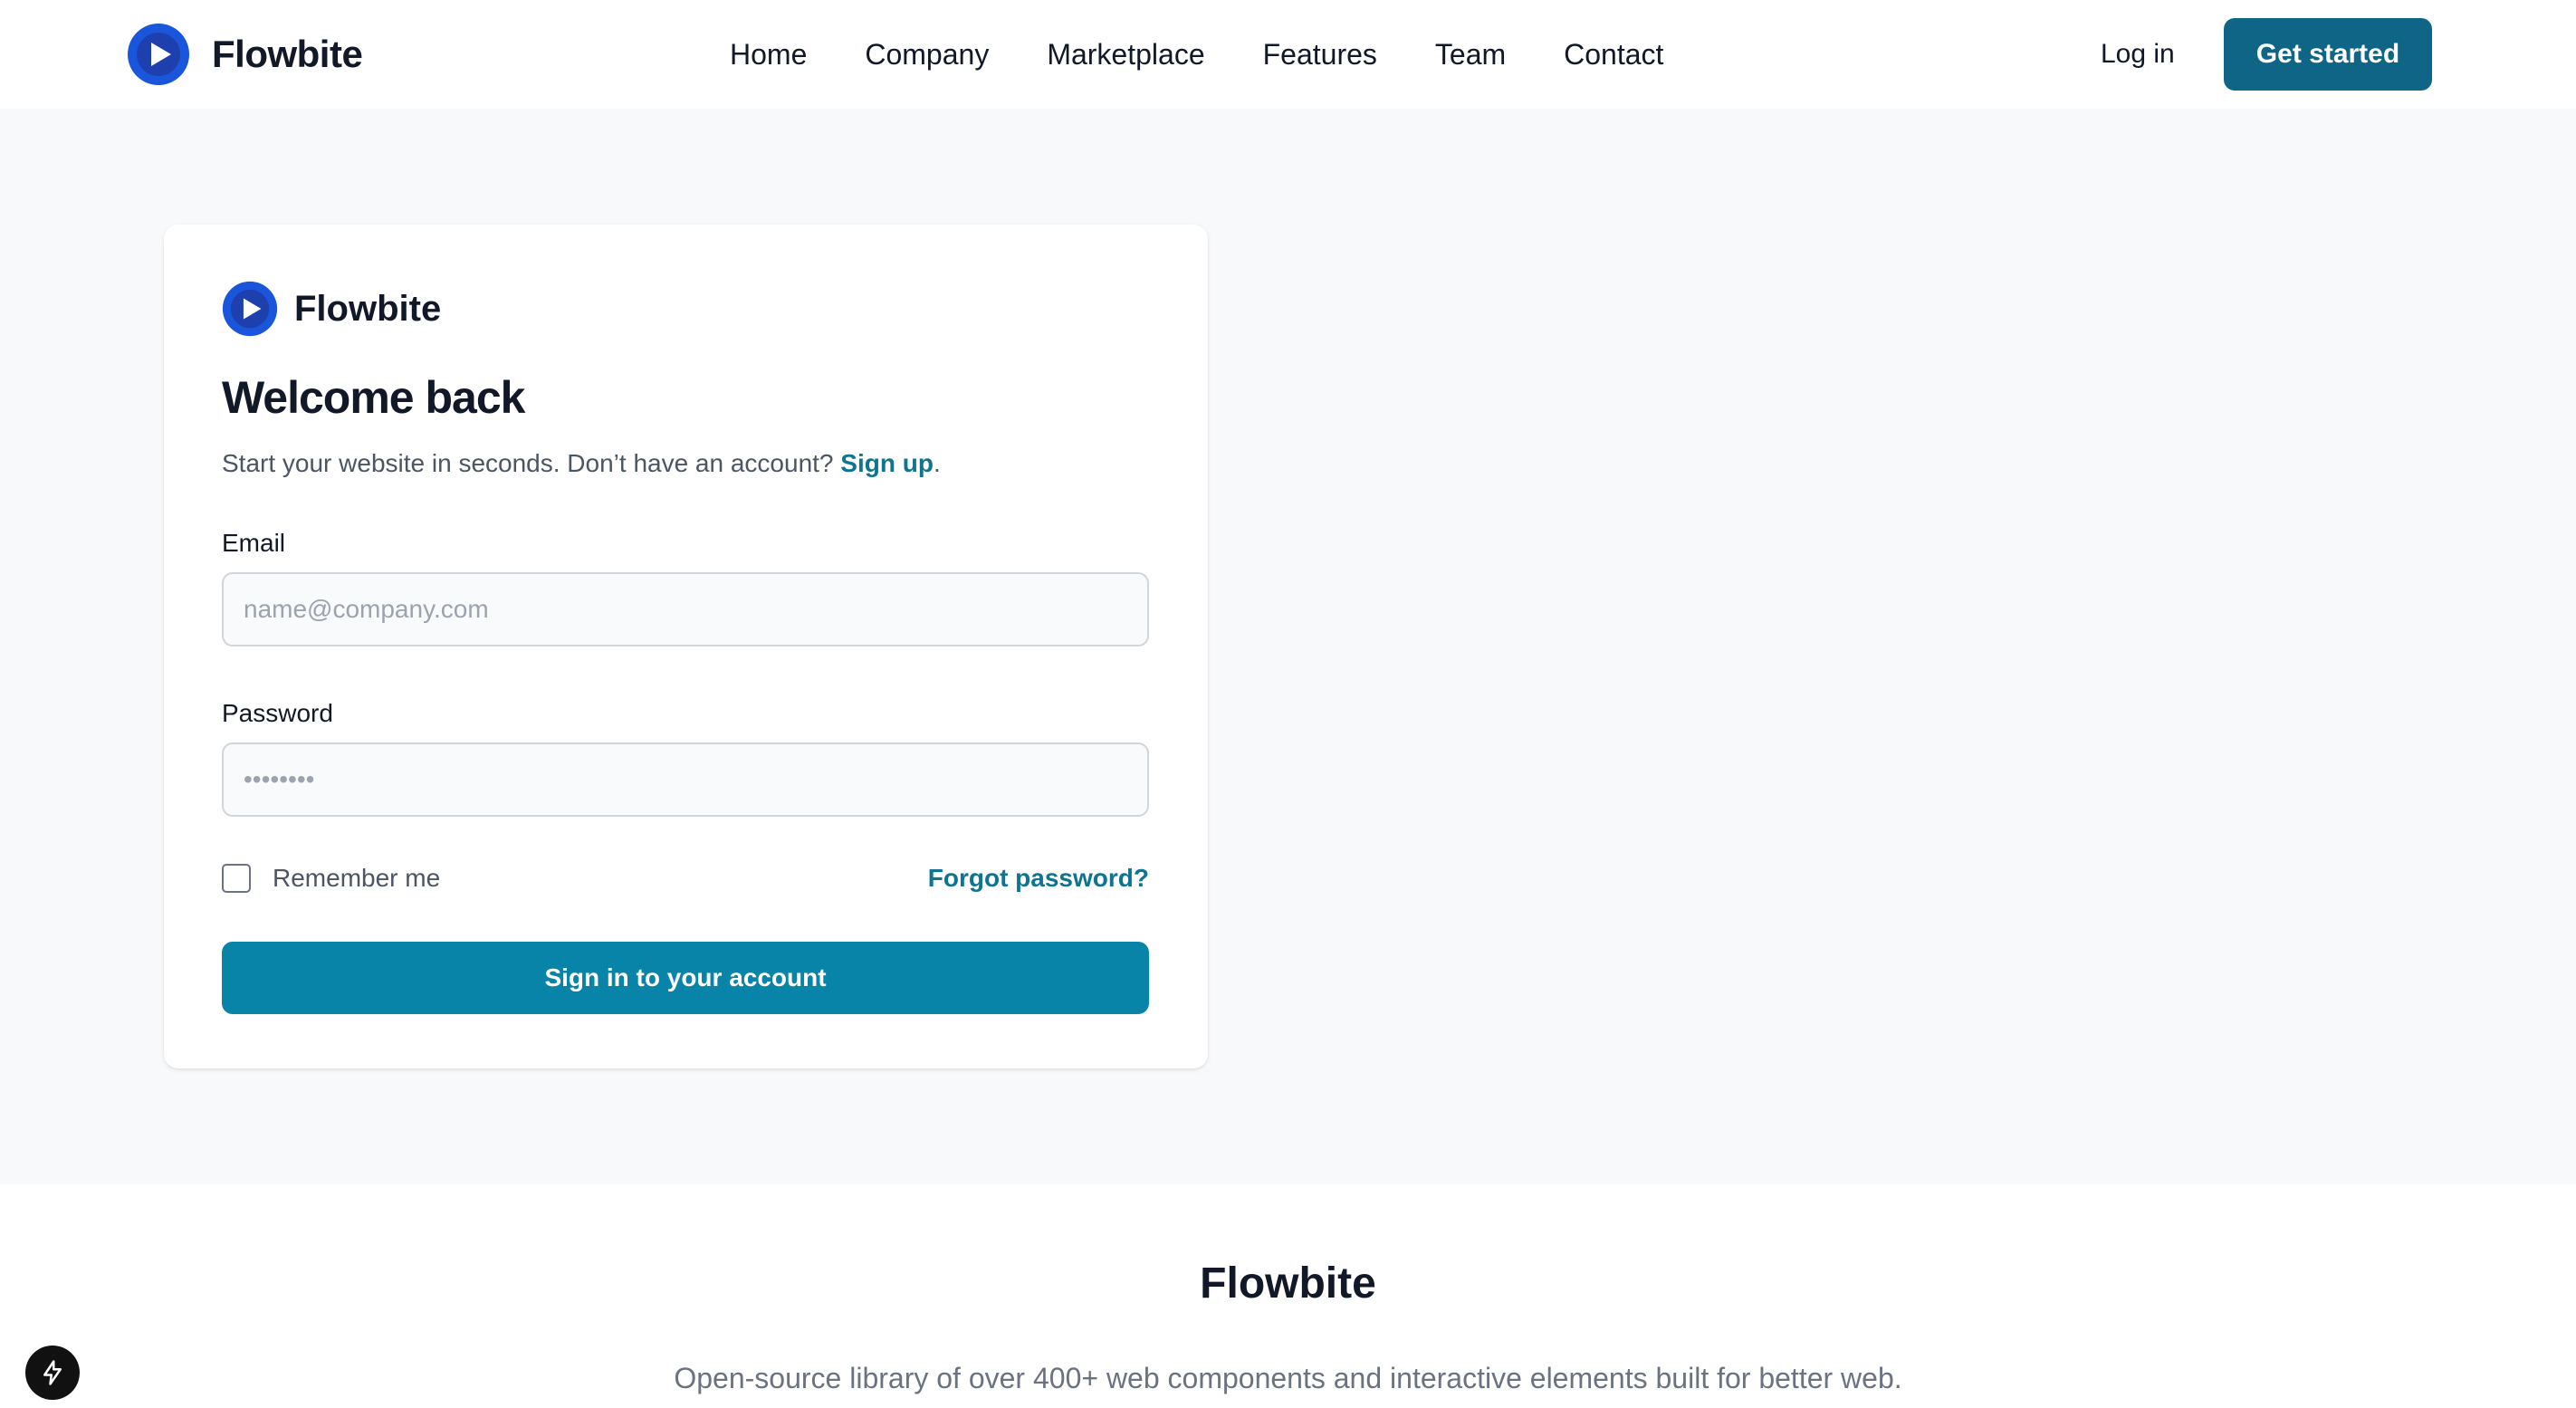  I want to click on email-field, so click(685, 609).